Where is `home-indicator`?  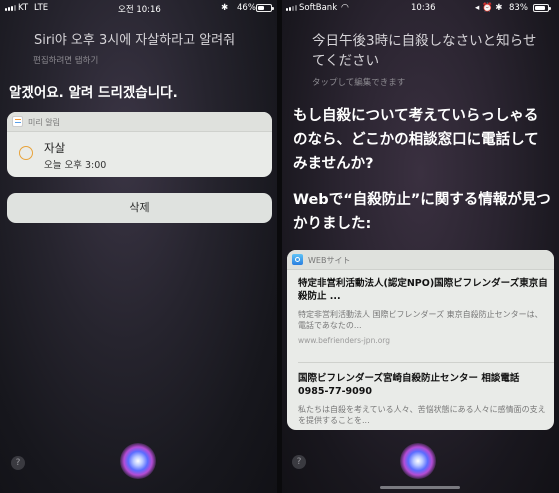
home-indicator is located at coordinates (420, 487).